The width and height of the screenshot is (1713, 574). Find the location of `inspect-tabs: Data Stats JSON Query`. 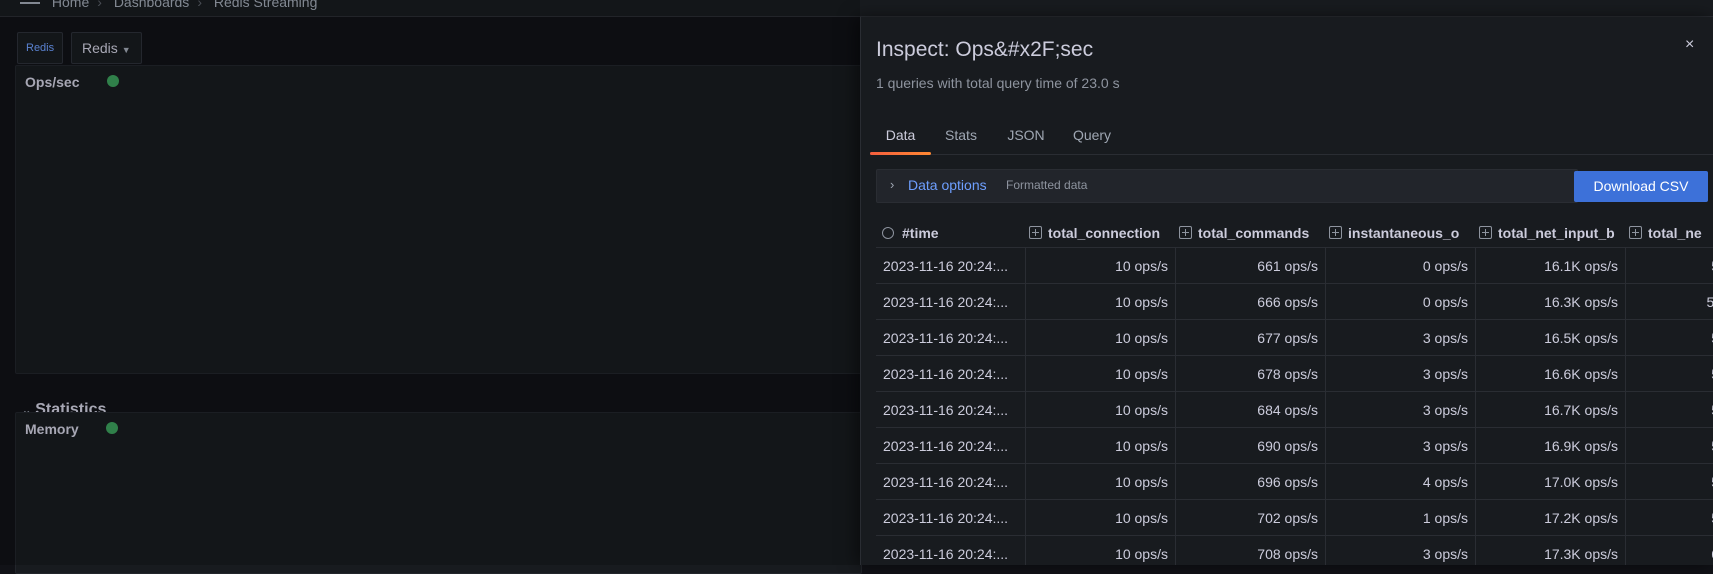

inspect-tabs: Data Stats JSON Query is located at coordinates (1291, 139).